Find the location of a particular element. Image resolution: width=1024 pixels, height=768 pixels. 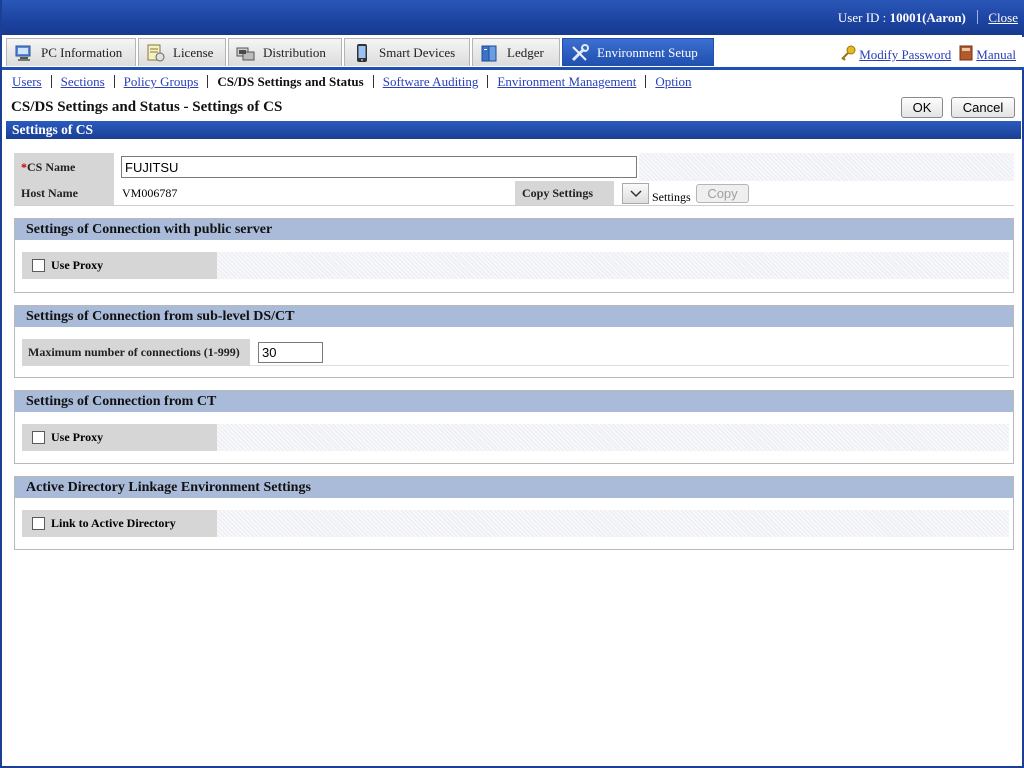

subnav-users: Users is located at coordinates (27, 81).